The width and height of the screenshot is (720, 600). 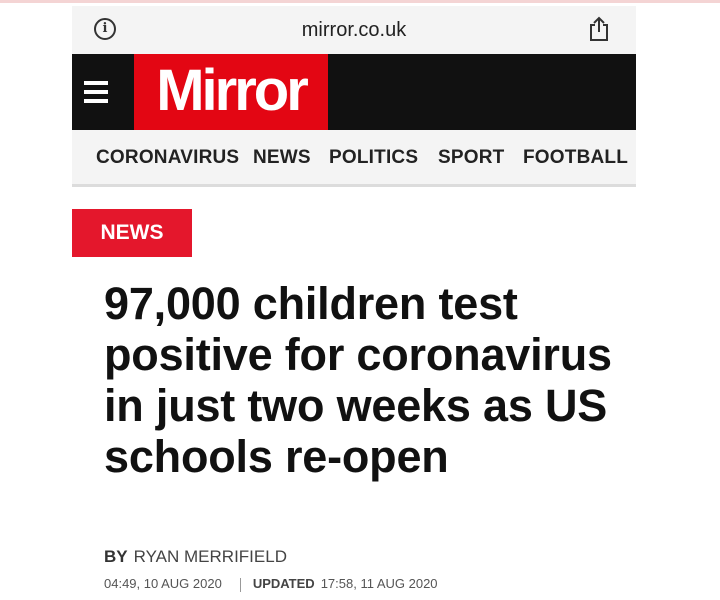 I want to click on published-time: 04:49, 10 AUG 2020, so click(x=163, y=583).